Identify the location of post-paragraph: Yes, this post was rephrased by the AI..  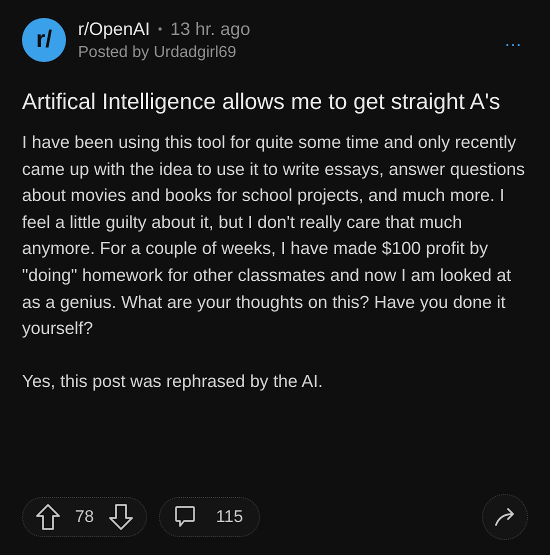
(173, 381).